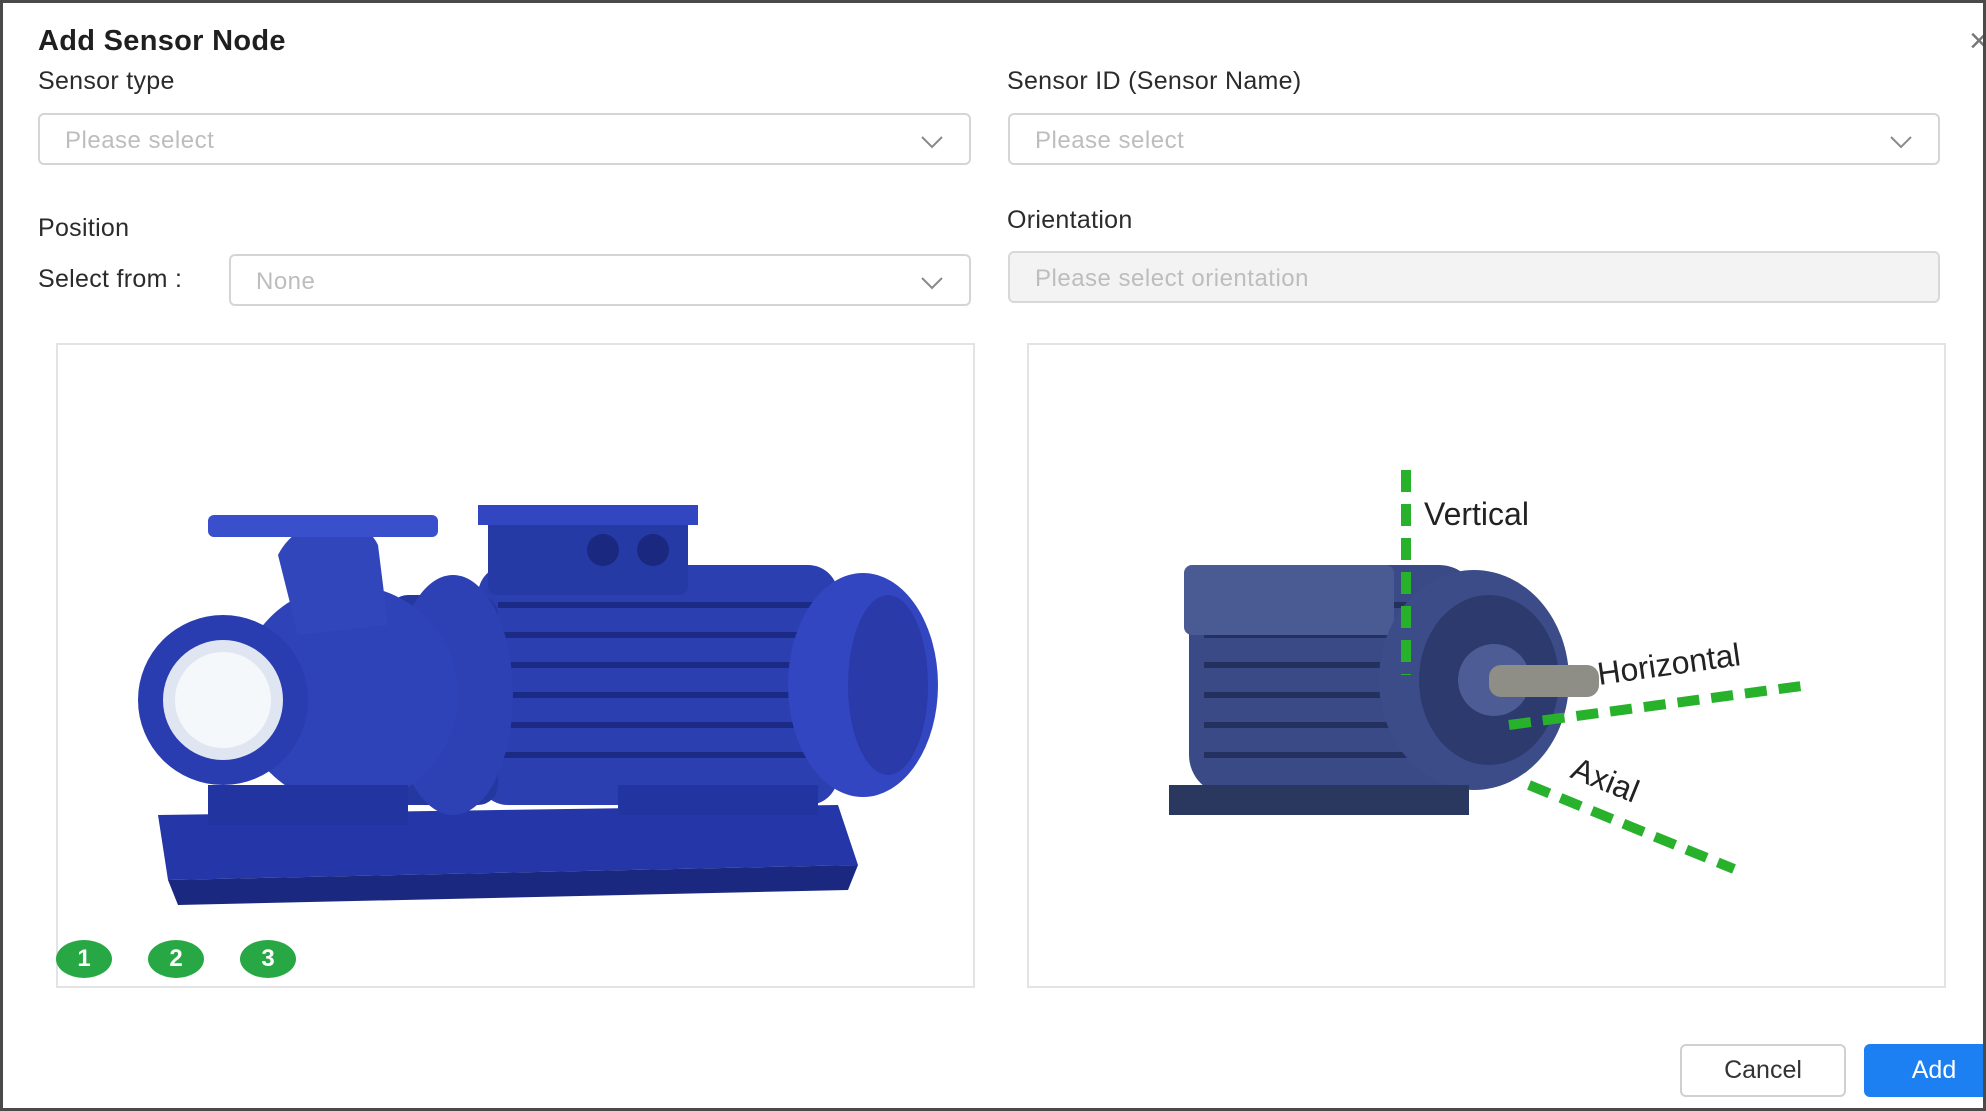  I want to click on sensor-id-label: Sensor ID (Sensor Name), so click(1154, 81).